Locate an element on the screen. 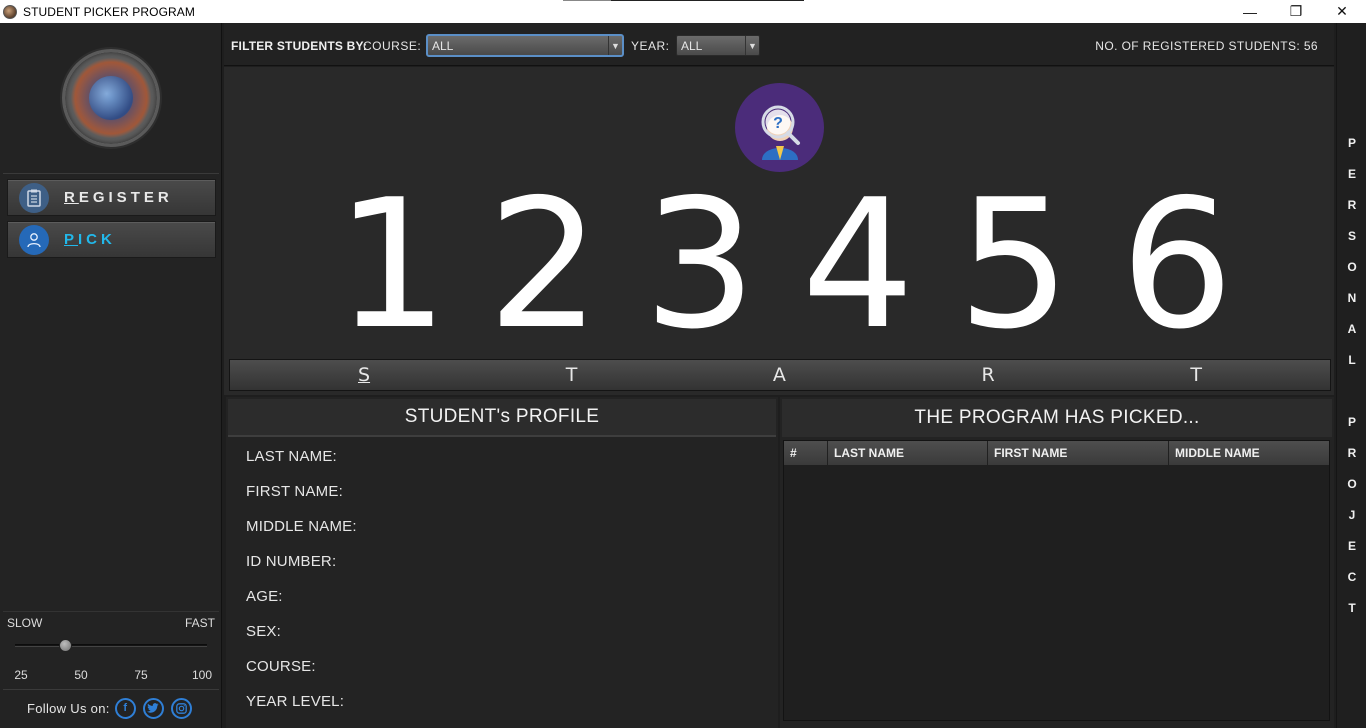 This screenshot has height=728, width=1366. fast-label: FAST is located at coordinates (199, 623).